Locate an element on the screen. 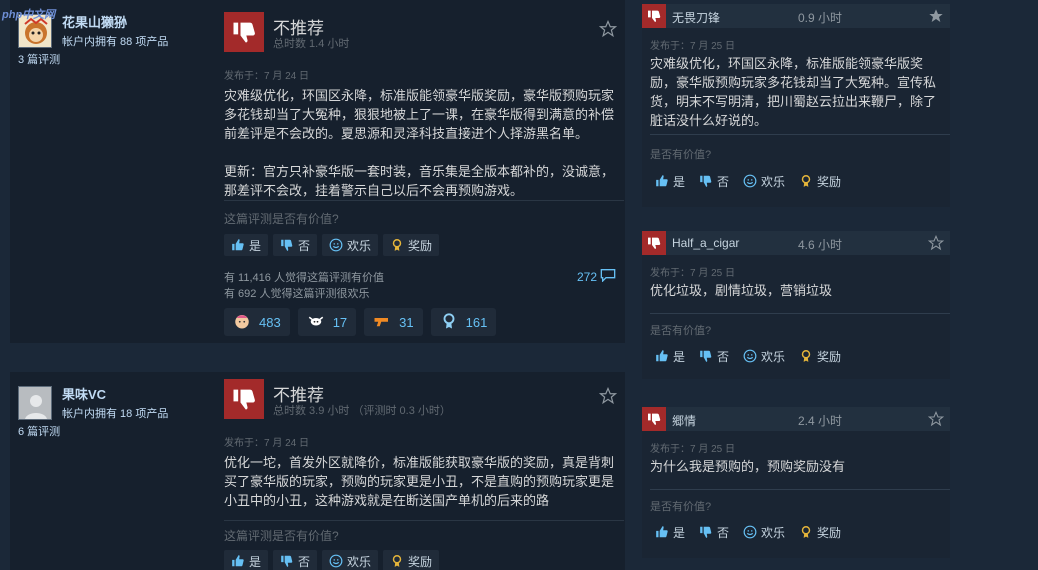 Image resolution: width=1038 pixels, height=570 pixels. card-header: Half_a_cigar 4.6 小时 is located at coordinates (796, 243).